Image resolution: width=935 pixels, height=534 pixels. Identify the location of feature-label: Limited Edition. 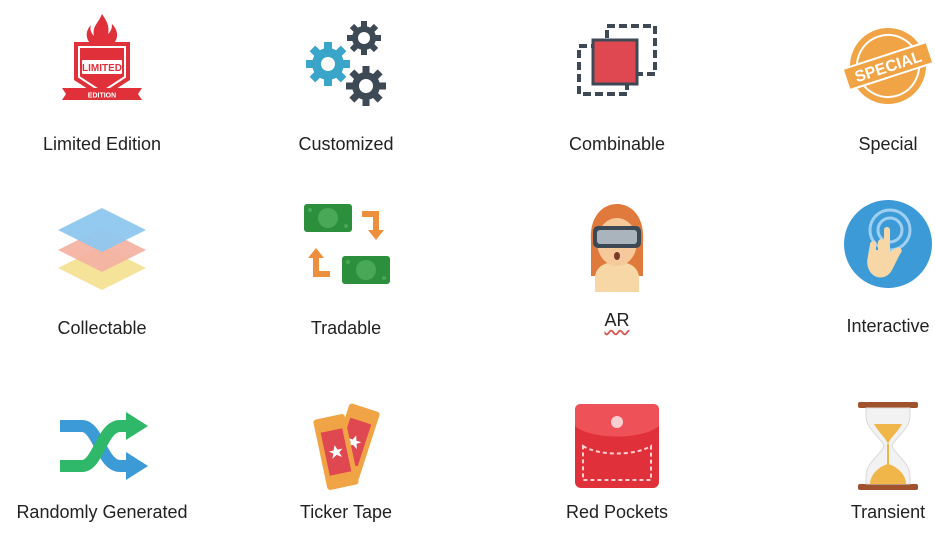
(102, 144).